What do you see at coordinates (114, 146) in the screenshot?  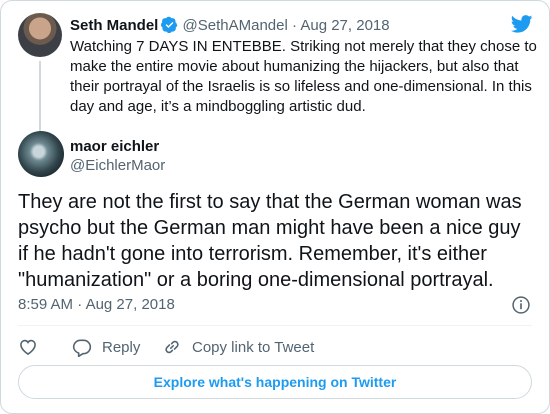 I see `author-name: maor eichler` at bounding box center [114, 146].